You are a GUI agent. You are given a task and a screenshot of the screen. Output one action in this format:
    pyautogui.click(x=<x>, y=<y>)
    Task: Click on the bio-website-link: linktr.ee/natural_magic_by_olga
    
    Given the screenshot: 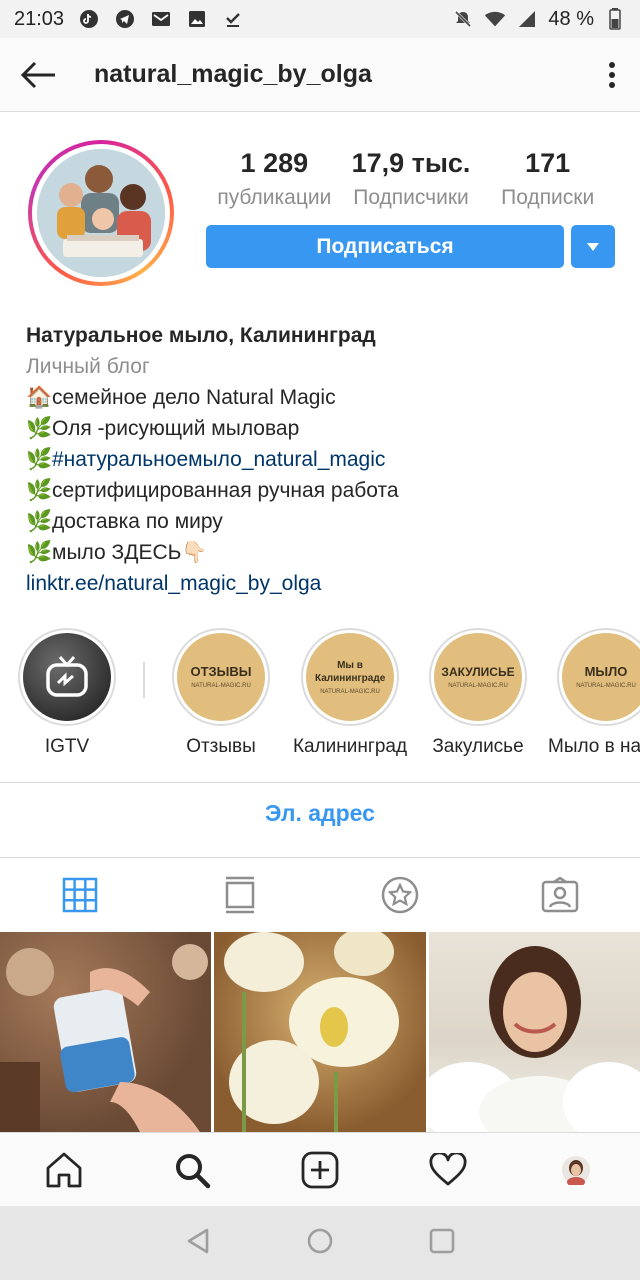 What is the action you would take?
    pyautogui.click(x=321, y=583)
    